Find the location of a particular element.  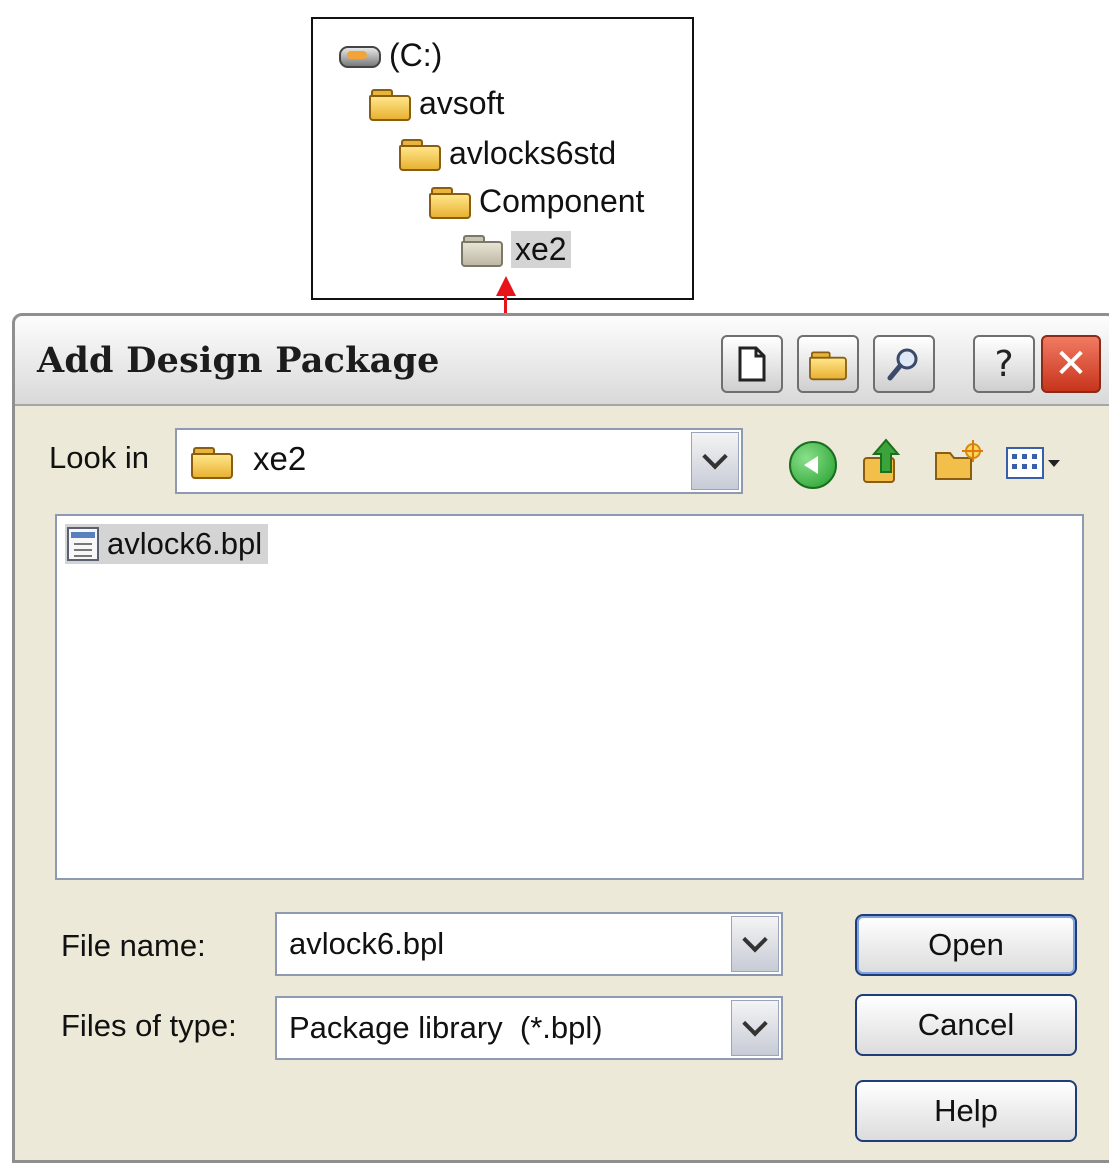

file-name: avlock6.bpl is located at coordinates (185, 543).